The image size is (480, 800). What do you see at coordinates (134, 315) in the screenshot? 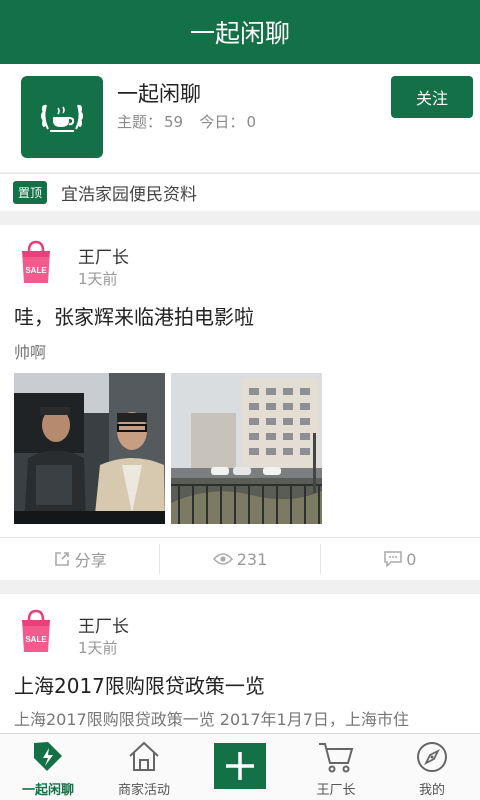
I see `post-title: 哇，张家辉来临港拍电影啦` at bounding box center [134, 315].